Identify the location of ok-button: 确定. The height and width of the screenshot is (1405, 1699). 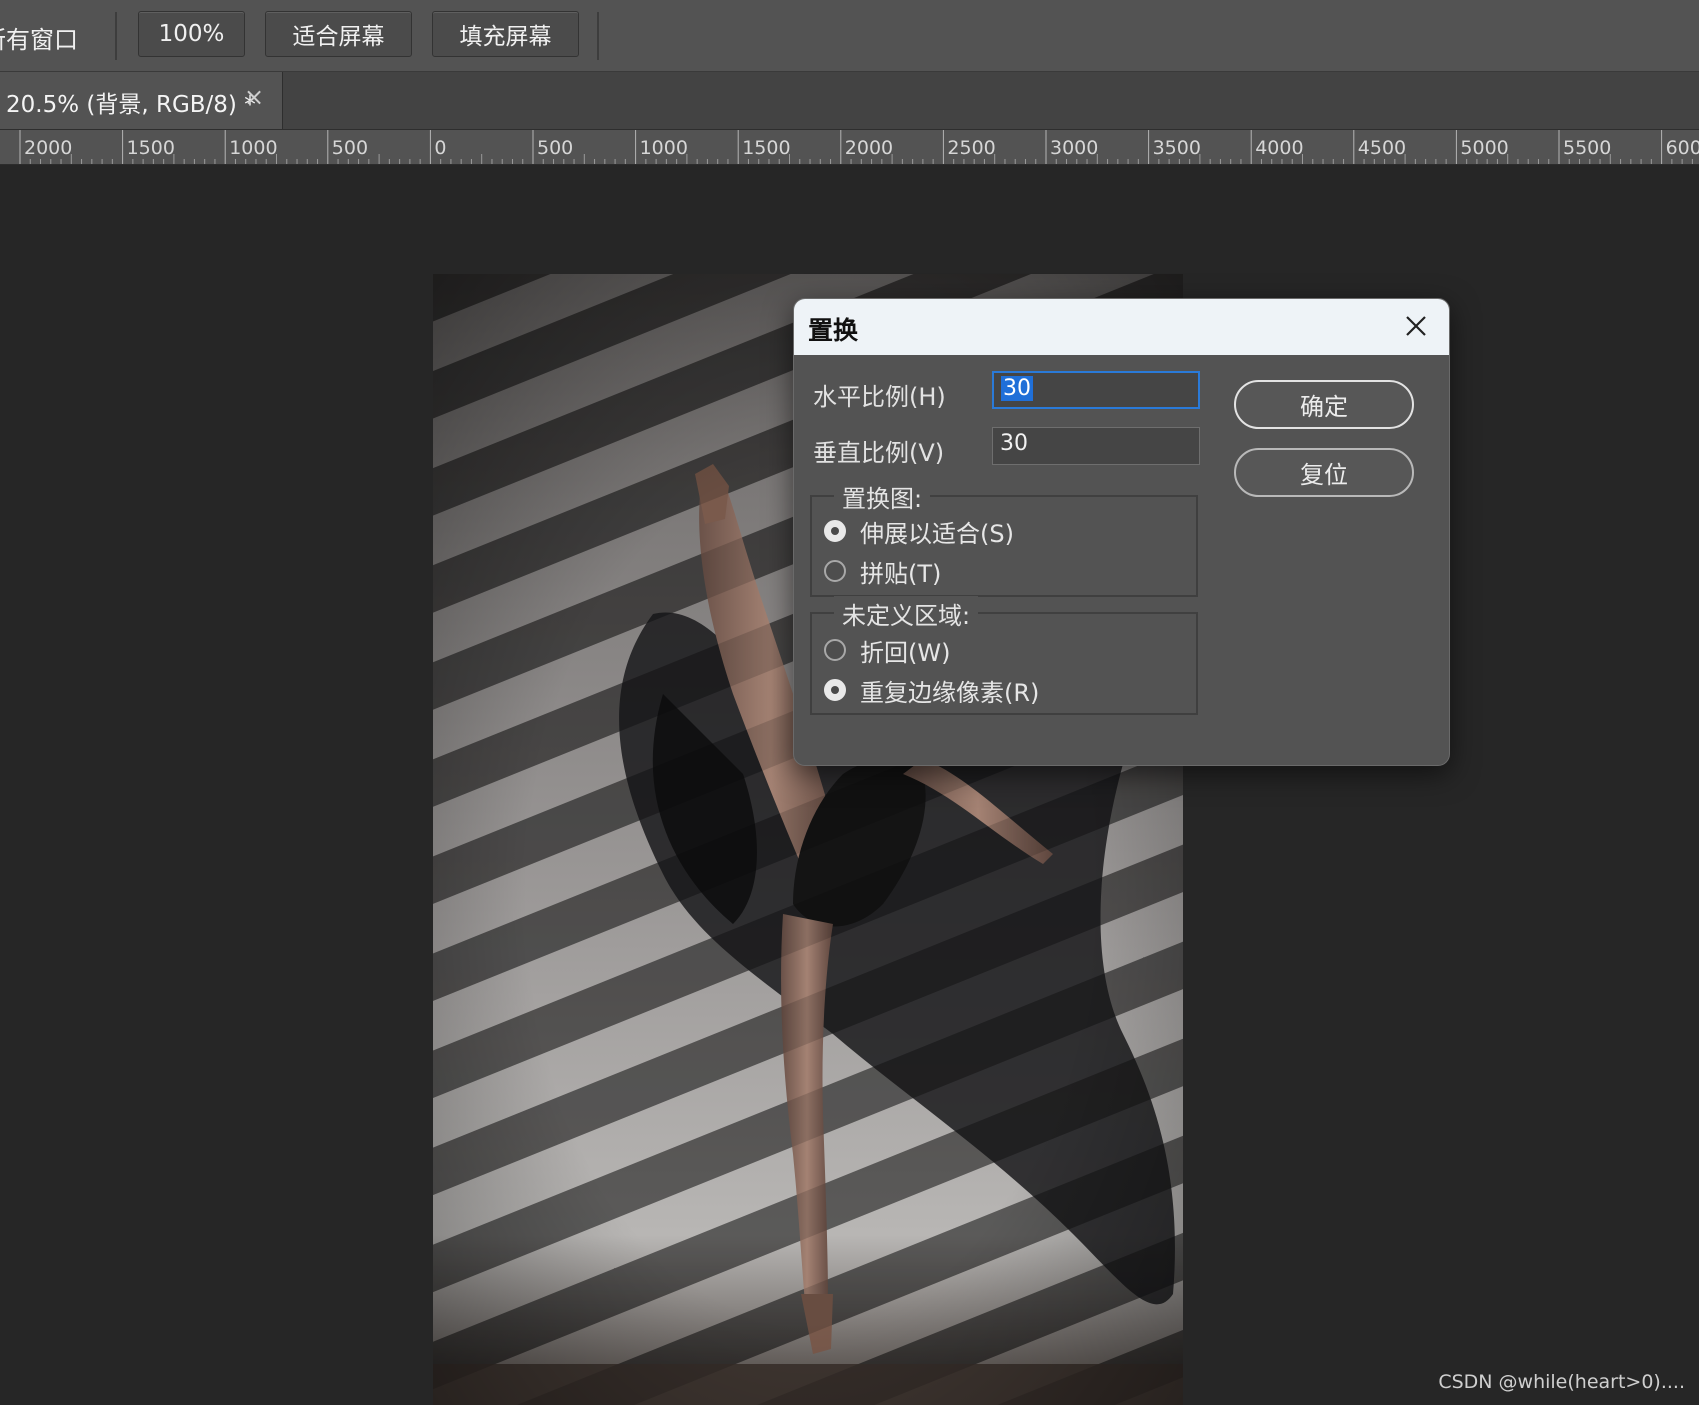
(1324, 404).